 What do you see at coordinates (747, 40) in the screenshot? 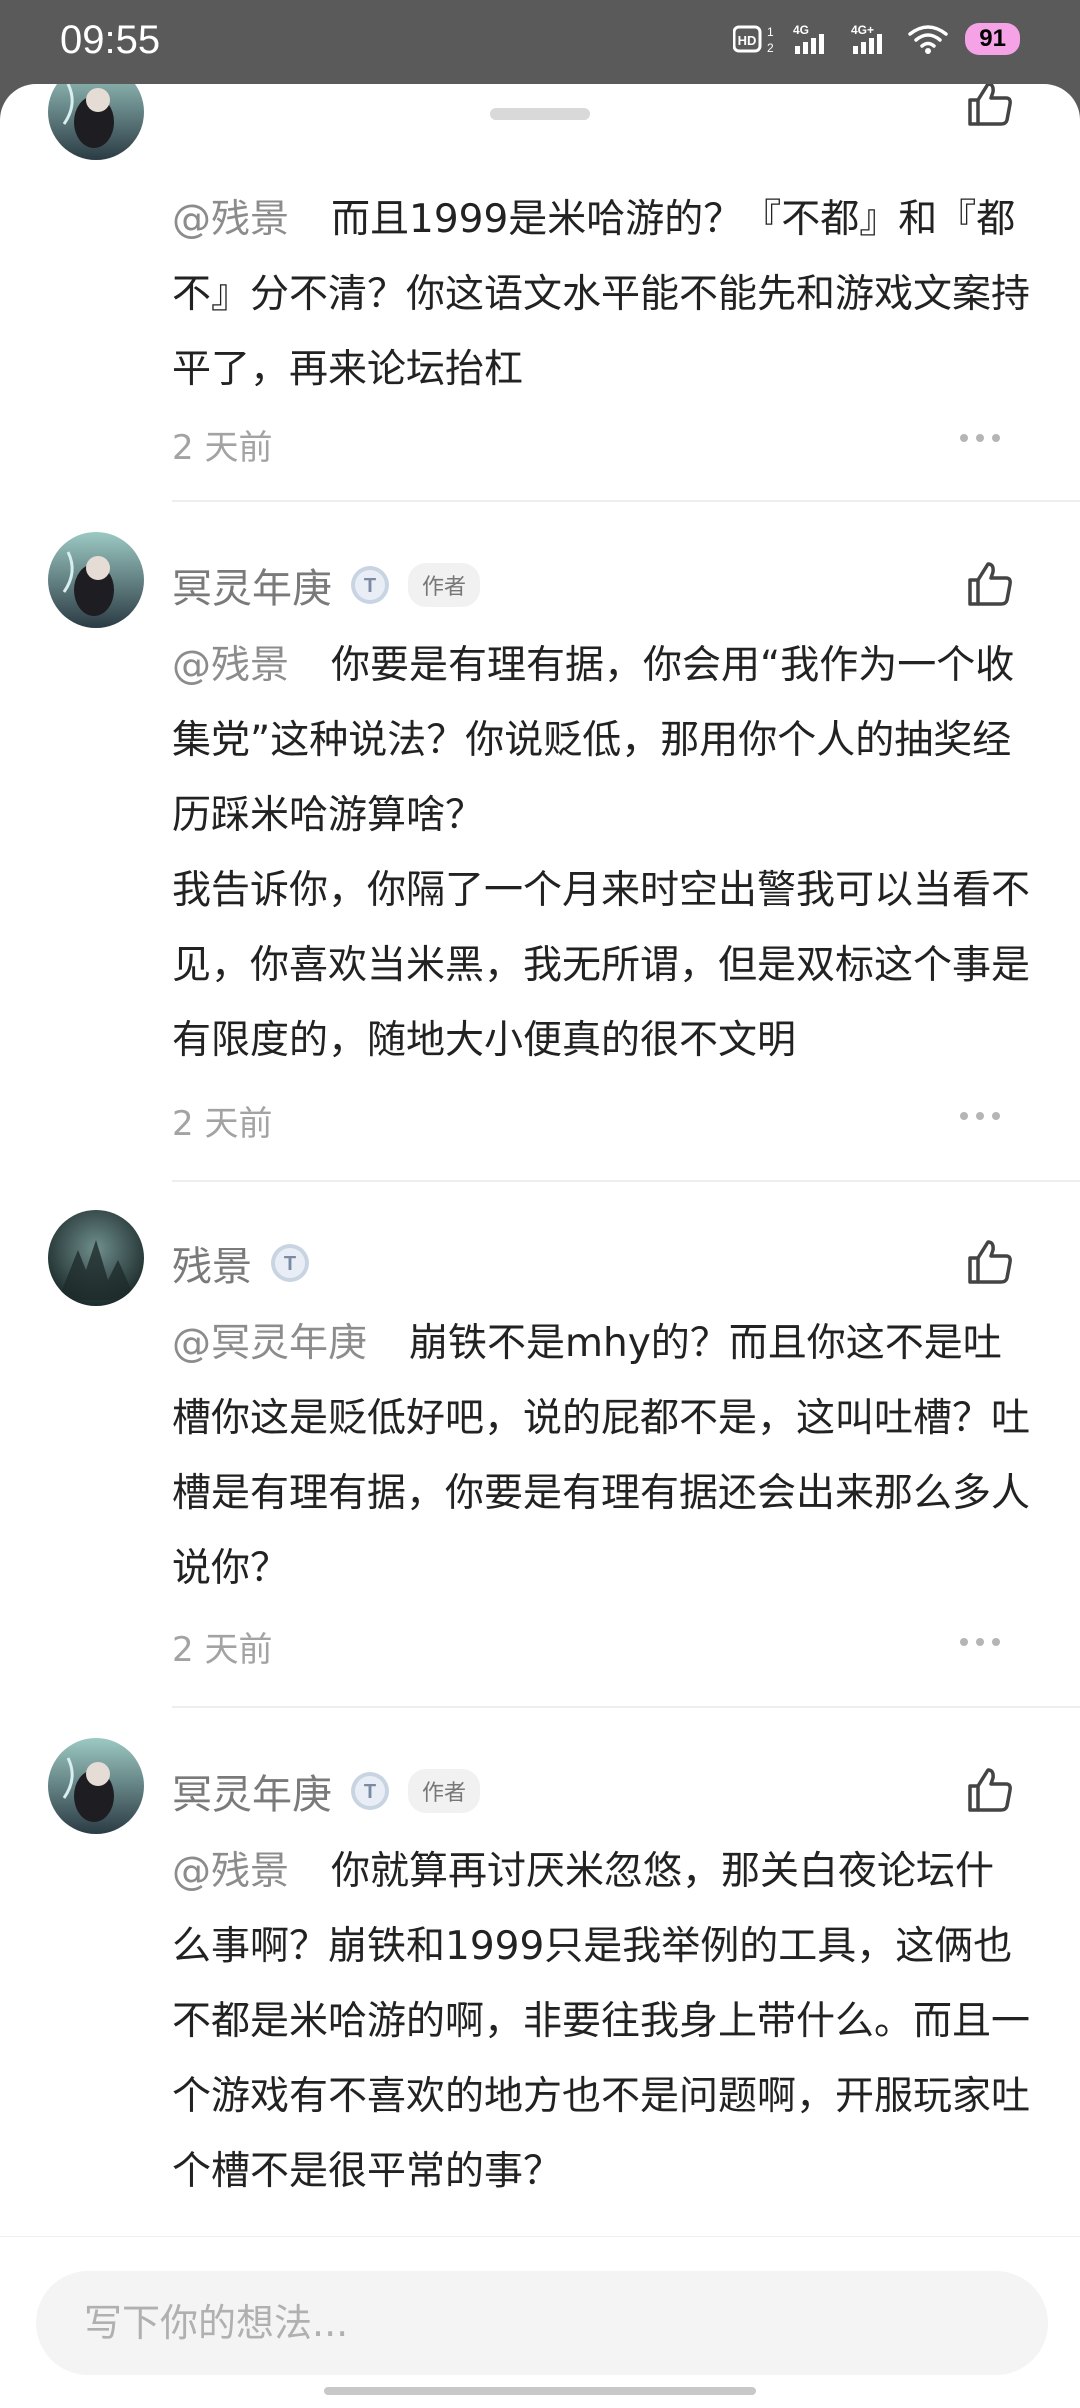
I see `svg-text: HD` at bounding box center [747, 40].